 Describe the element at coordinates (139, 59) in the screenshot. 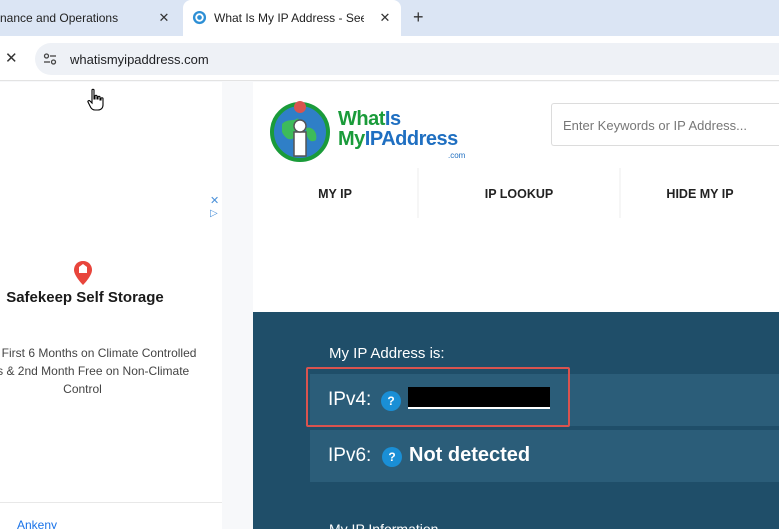

I see `url-text: whatismyipaddress.com` at that location.